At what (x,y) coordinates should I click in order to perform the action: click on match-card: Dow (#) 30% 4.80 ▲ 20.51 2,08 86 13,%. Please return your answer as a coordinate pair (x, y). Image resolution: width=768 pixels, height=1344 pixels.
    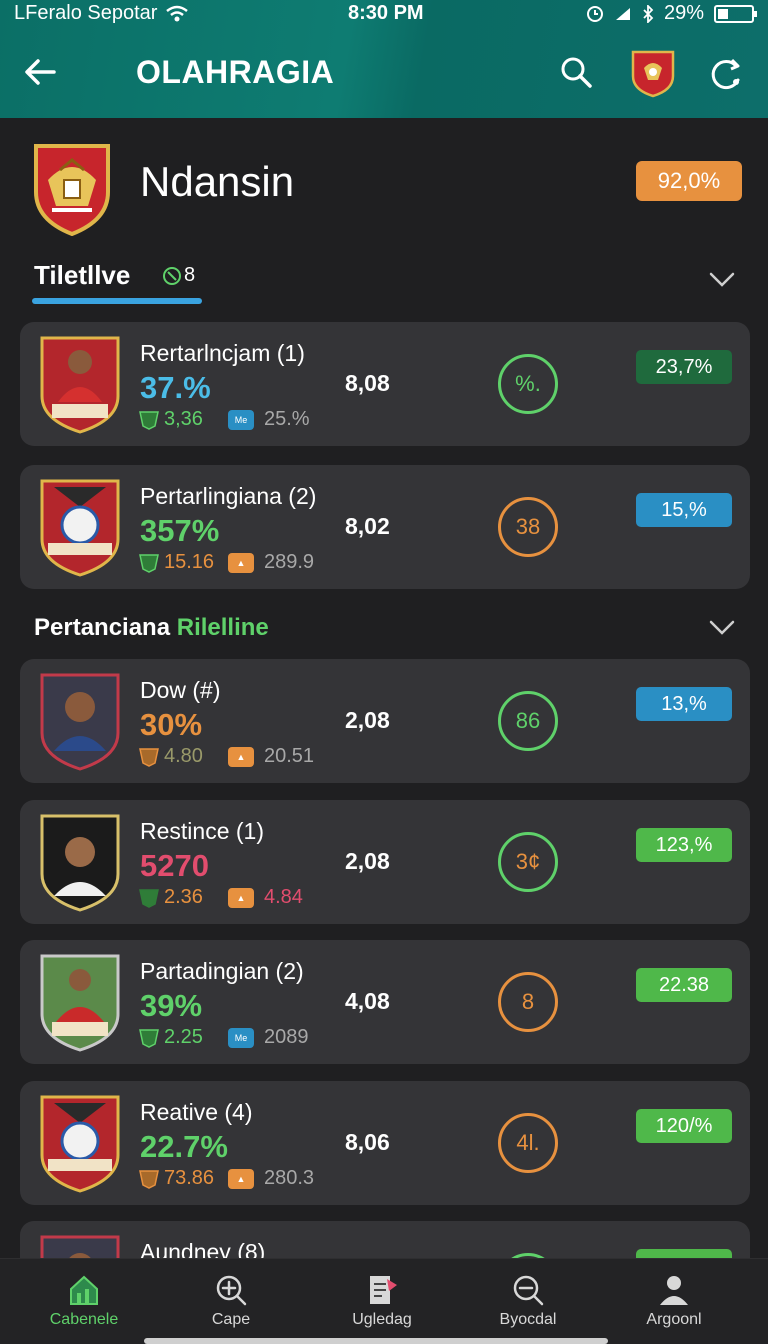
    Looking at the image, I should click on (385, 721).